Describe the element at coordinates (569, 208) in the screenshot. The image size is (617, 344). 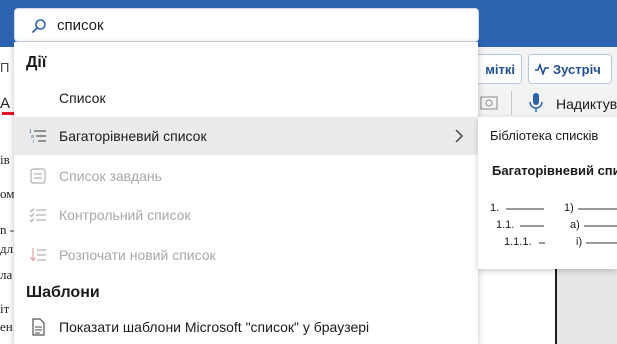
I see `preview-level: 1)` at that location.